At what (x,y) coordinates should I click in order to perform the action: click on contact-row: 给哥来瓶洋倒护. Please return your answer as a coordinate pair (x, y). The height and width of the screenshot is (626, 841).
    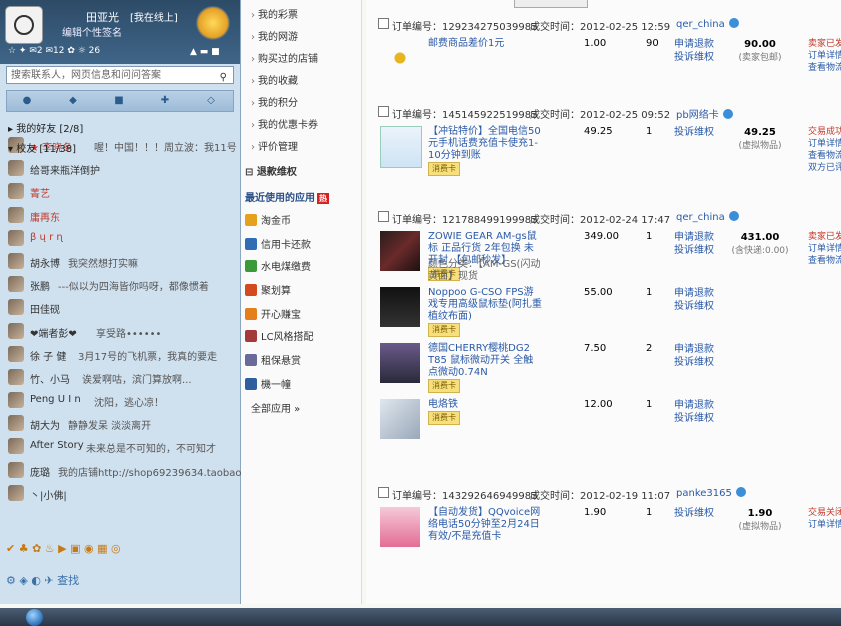
    Looking at the image, I should click on (120, 168).